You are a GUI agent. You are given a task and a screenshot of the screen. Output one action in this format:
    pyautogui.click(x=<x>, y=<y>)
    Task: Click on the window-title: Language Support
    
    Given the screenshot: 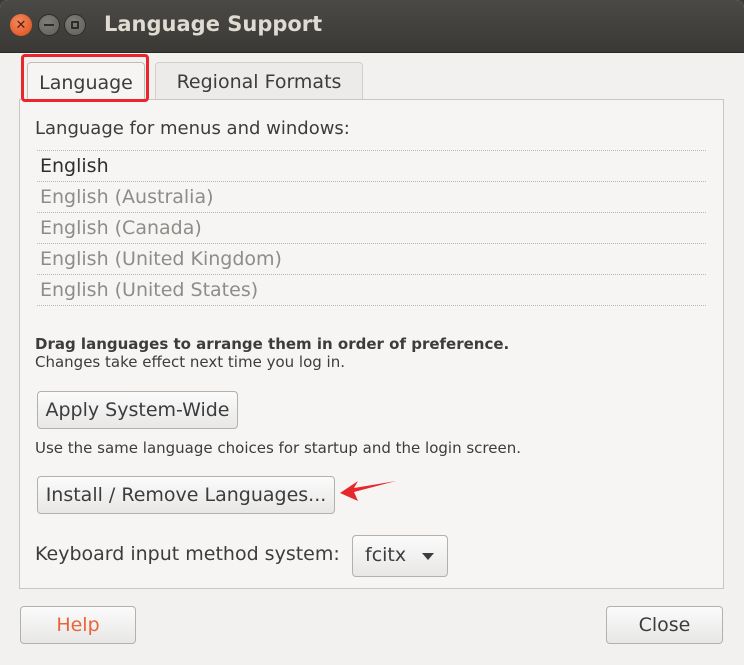 What is the action you would take?
    pyautogui.click(x=213, y=24)
    